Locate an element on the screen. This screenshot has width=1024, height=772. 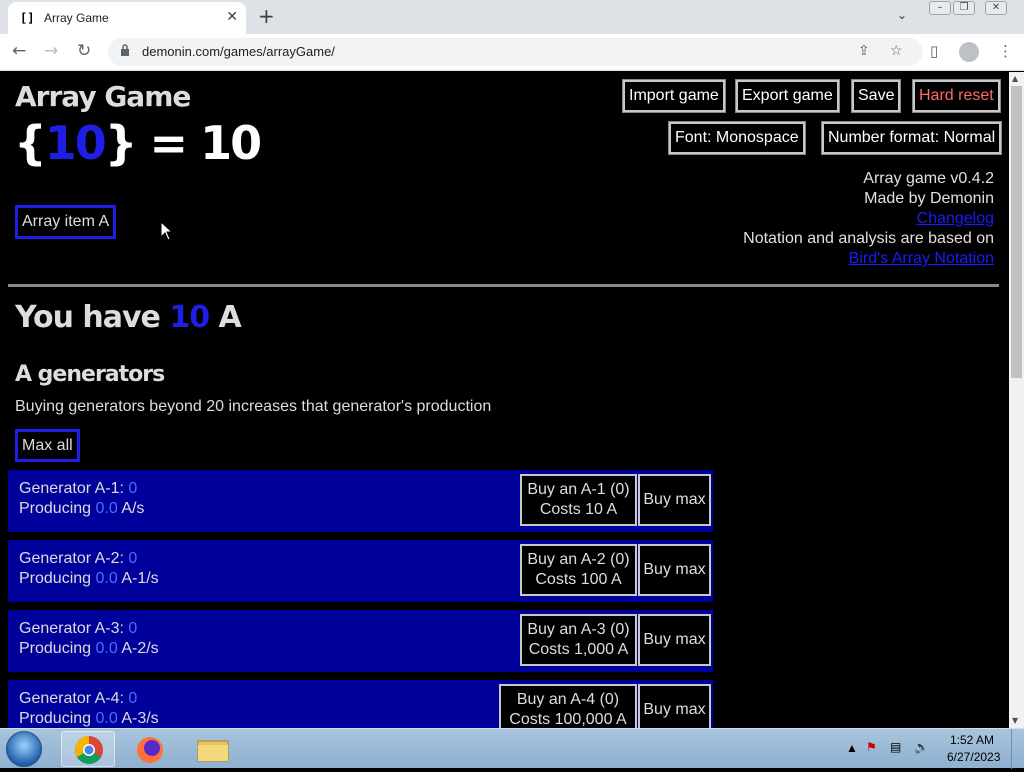
buy-max-a4-button: Buy max is located at coordinates (674, 706).